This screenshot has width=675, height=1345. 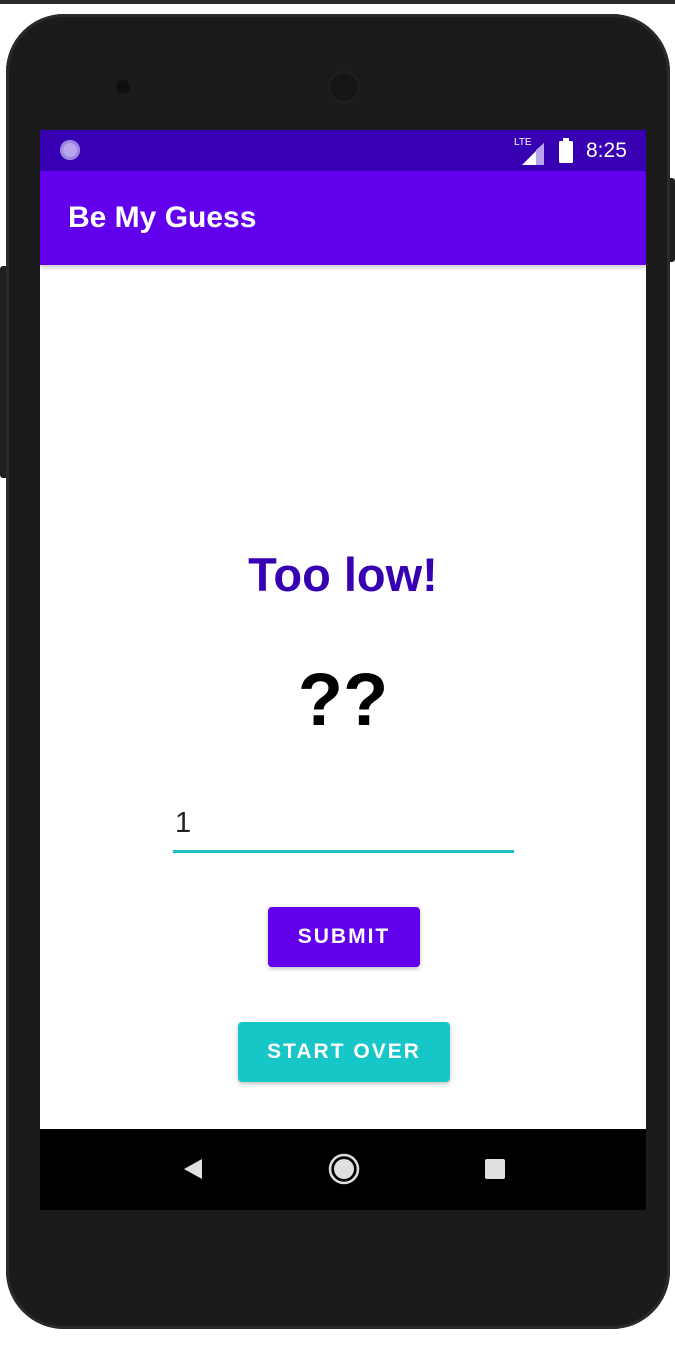 What do you see at coordinates (495, 1169) in the screenshot?
I see `recents-square-icon` at bounding box center [495, 1169].